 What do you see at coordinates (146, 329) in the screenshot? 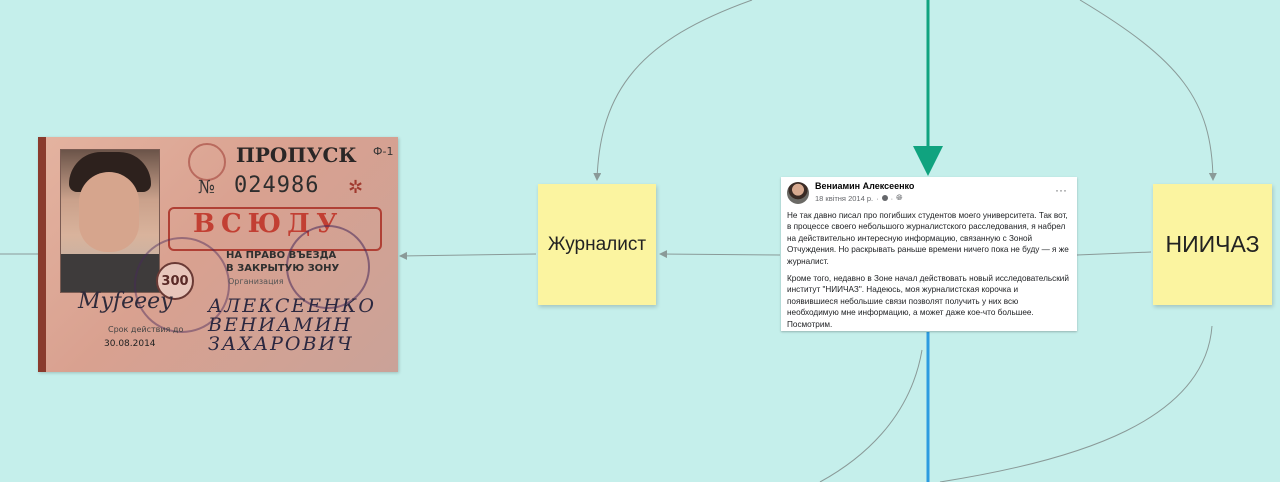
I see `pass-validity-label: Срок действия до` at bounding box center [146, 329].